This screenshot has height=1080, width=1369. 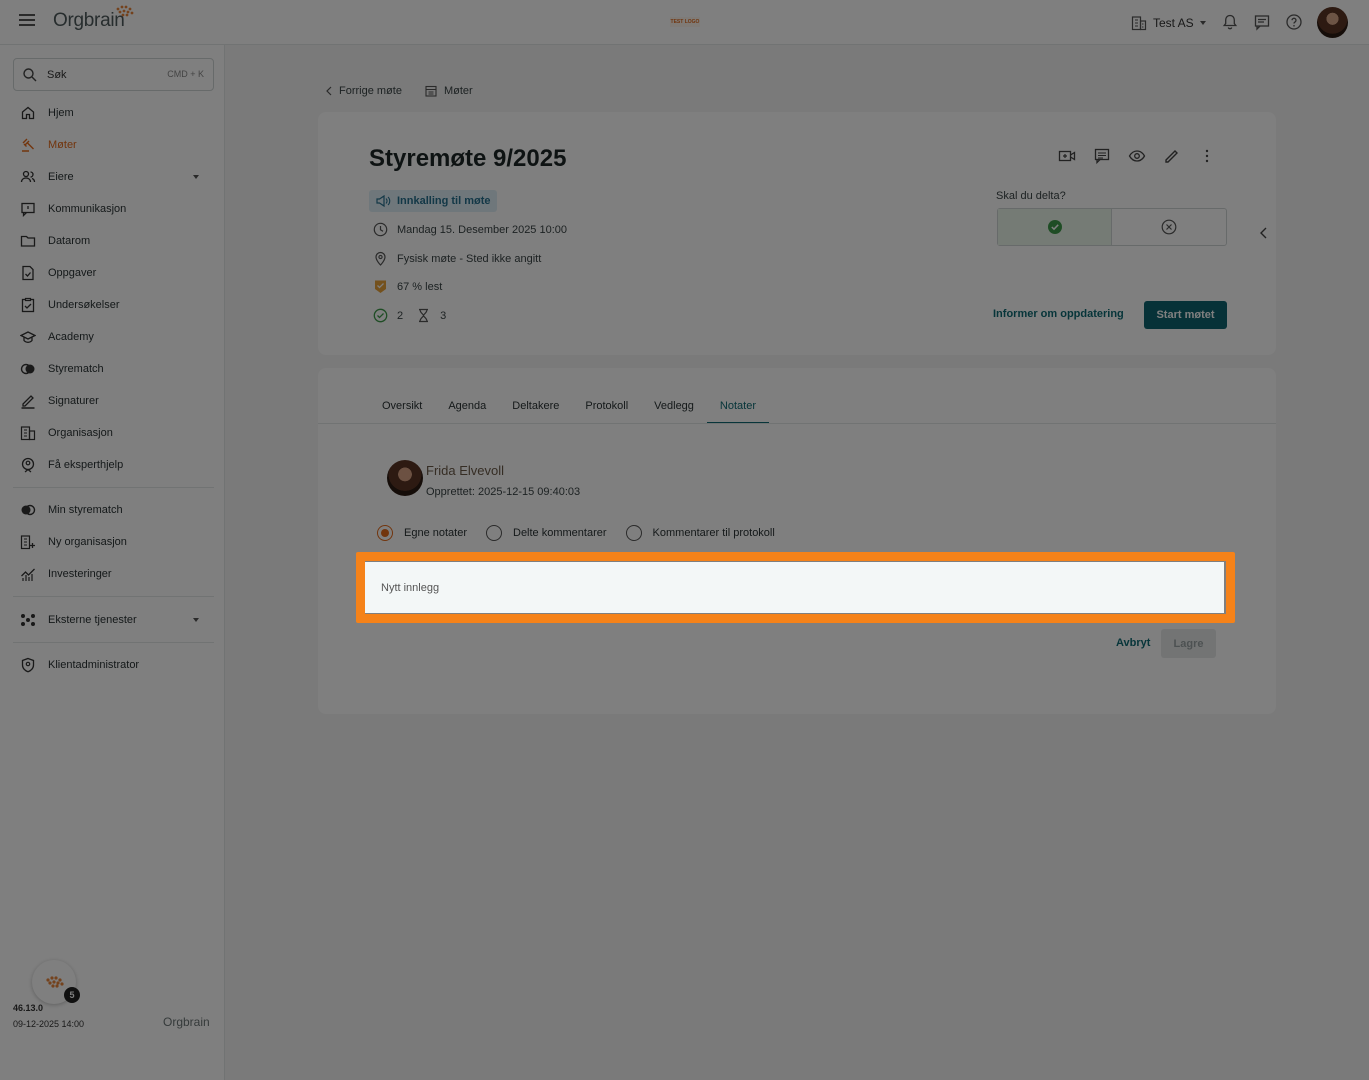 I want to click on sidebar-item-label: Investeringer, so click(x=80, y=574).